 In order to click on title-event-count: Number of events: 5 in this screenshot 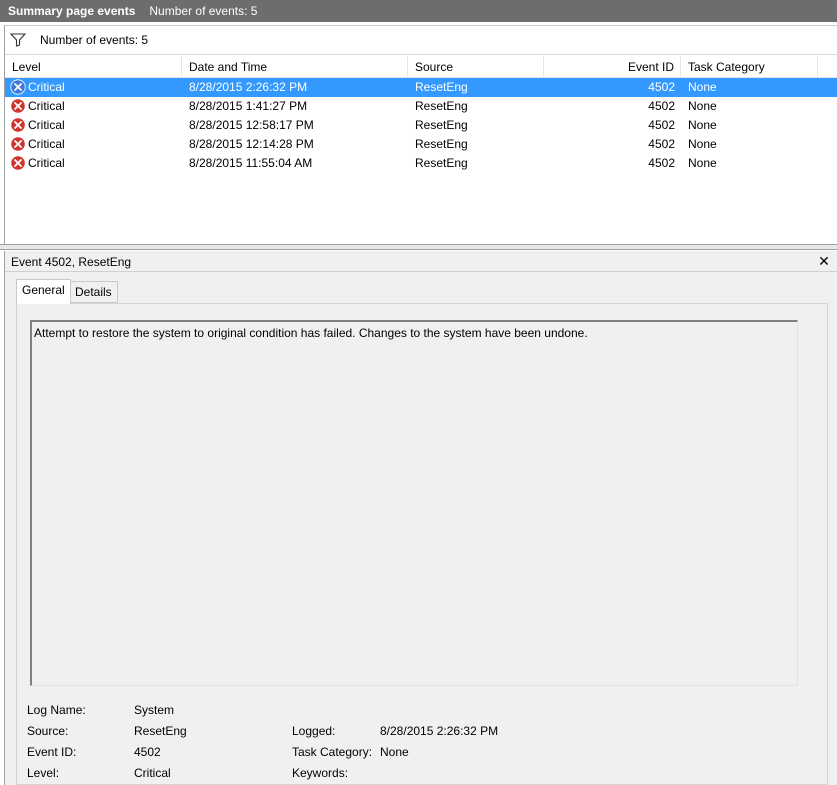, I will do `click(203, 11)`.